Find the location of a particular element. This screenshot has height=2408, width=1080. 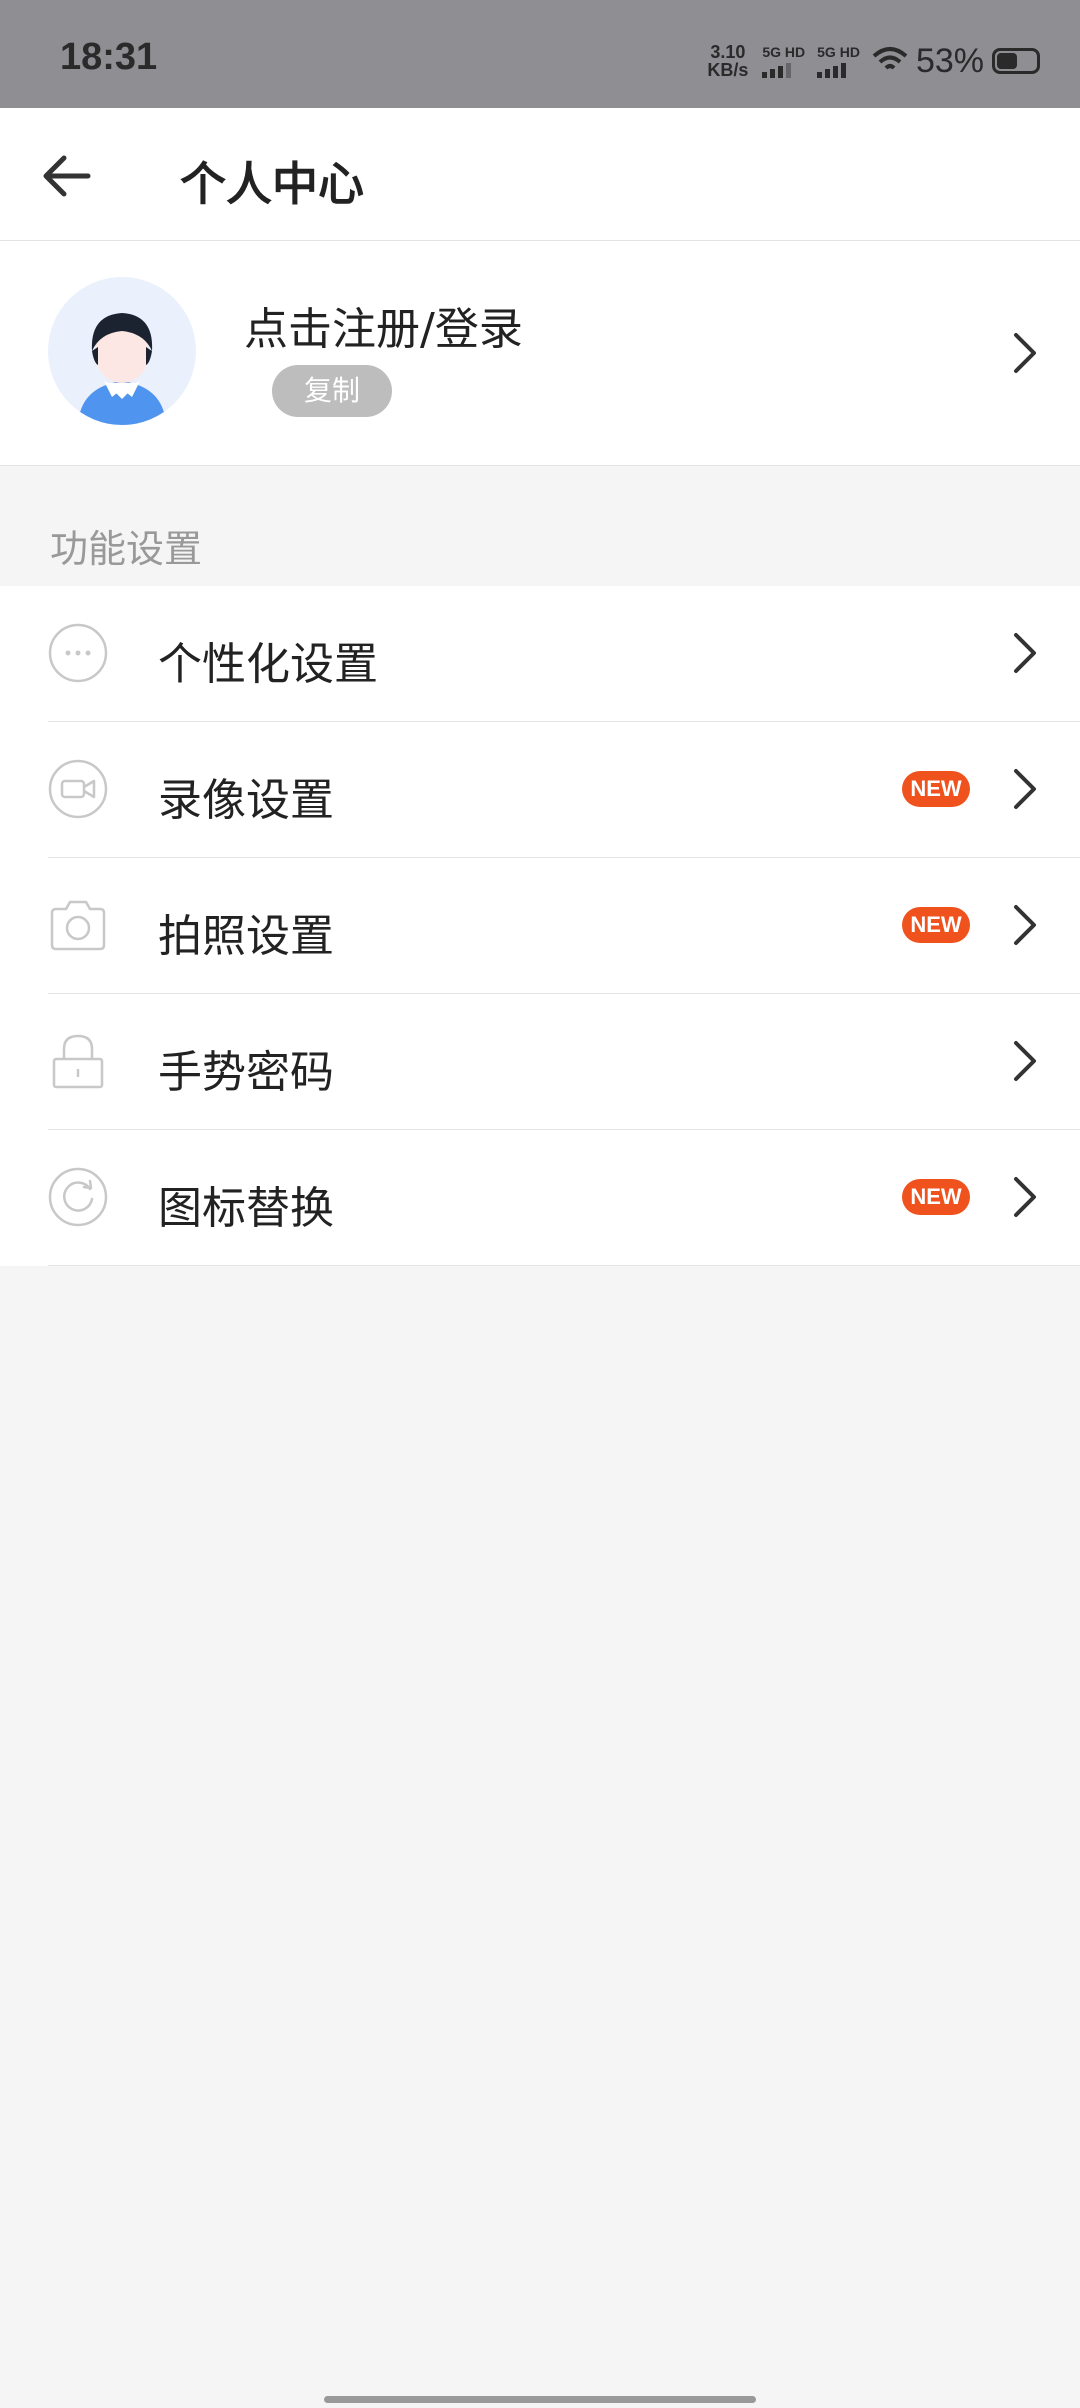

refresh-icon is located at coordinates (78, 1197).